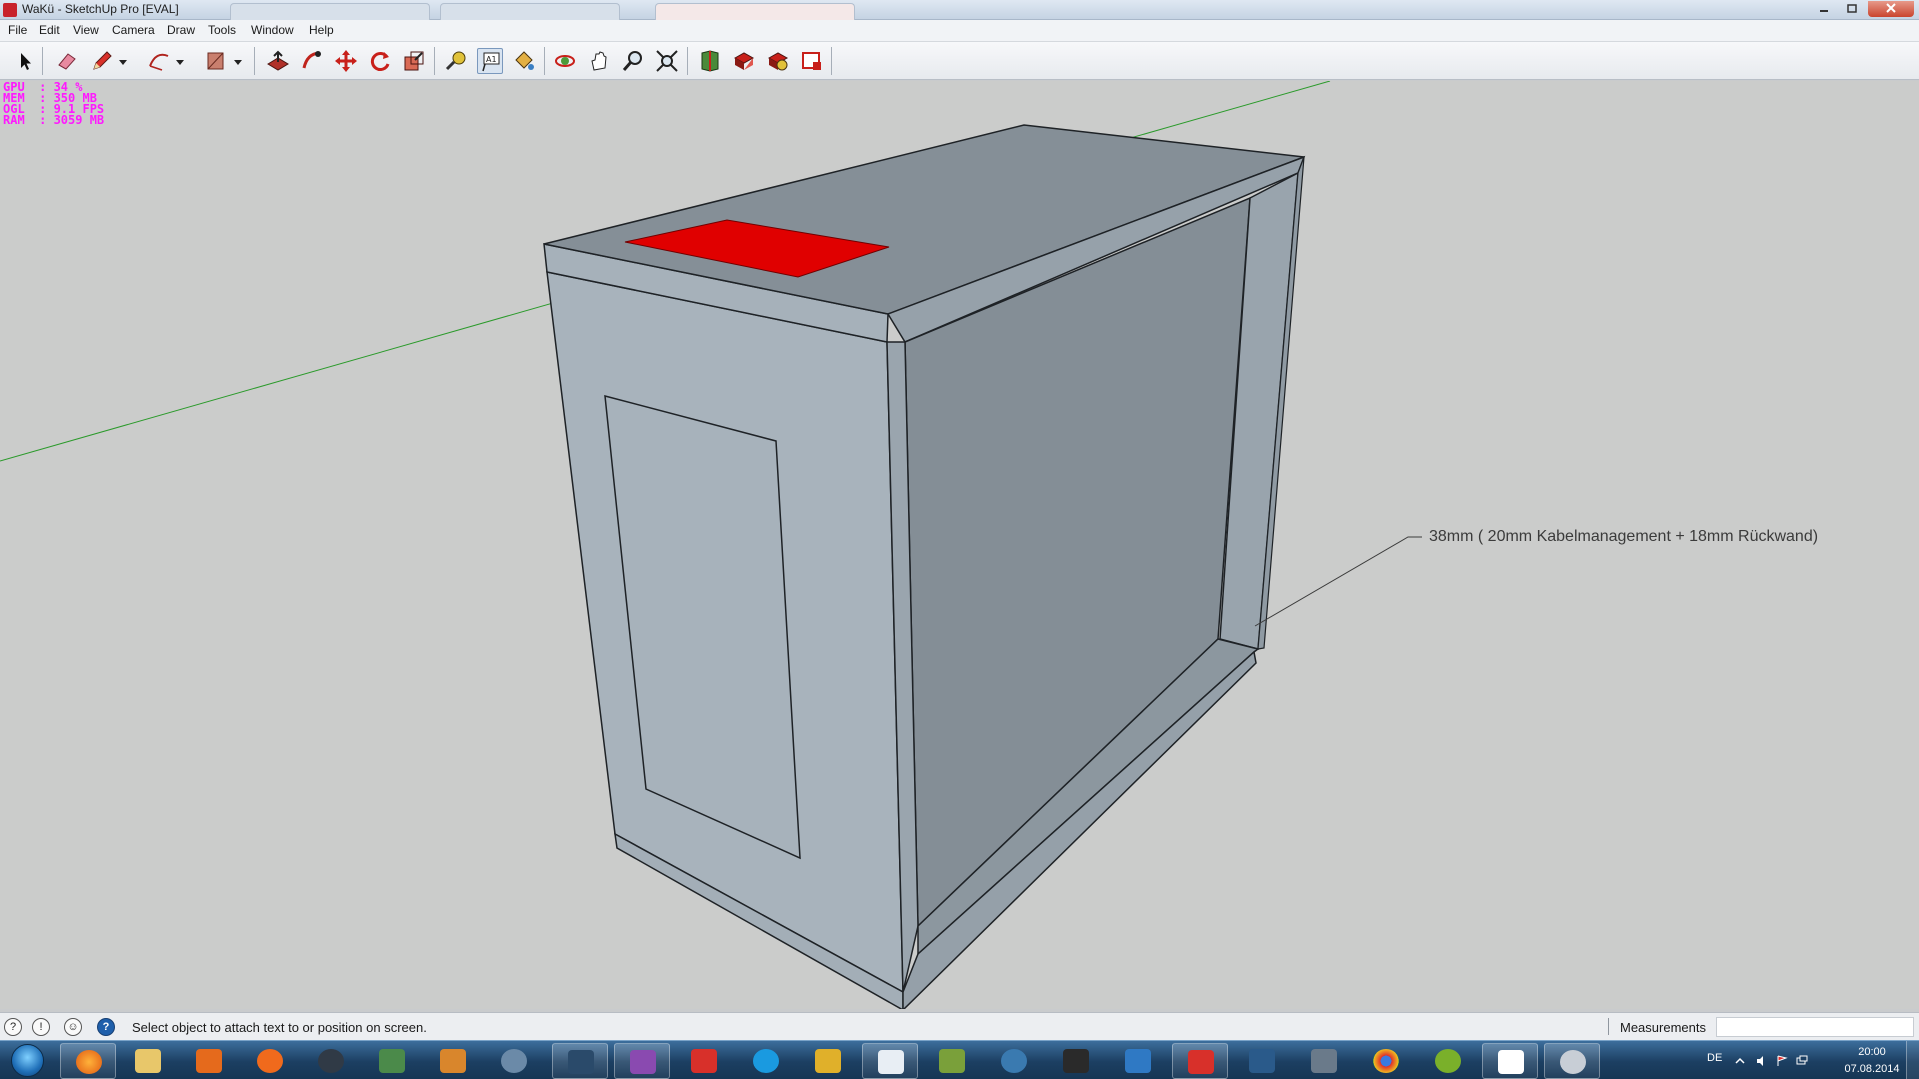 Image resolution: width=1919 pixels, height=1079 pixels. I want to click on show-desktop-button, so click(1912, 1060).